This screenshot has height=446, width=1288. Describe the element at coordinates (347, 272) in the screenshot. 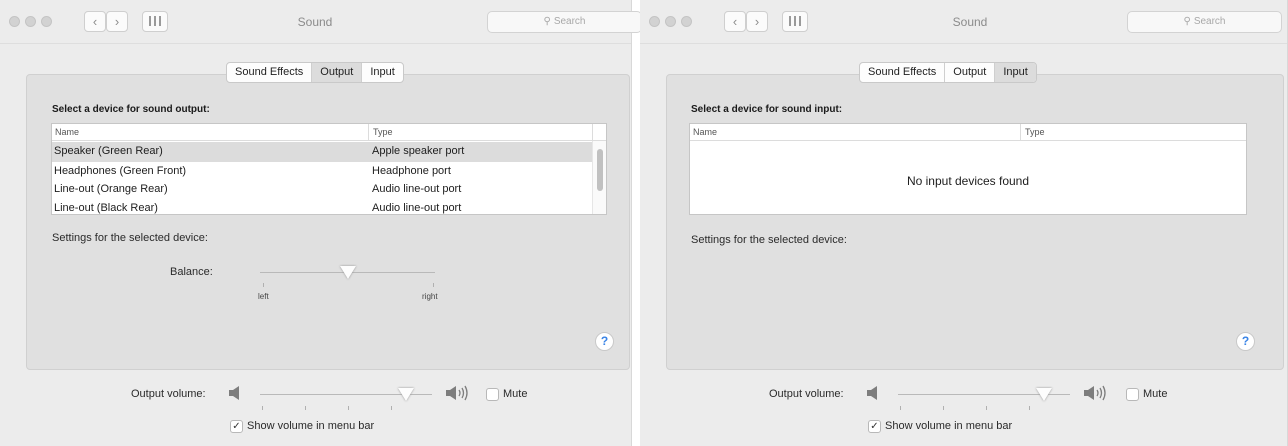

I see `balance-slider-thumb` at that location.